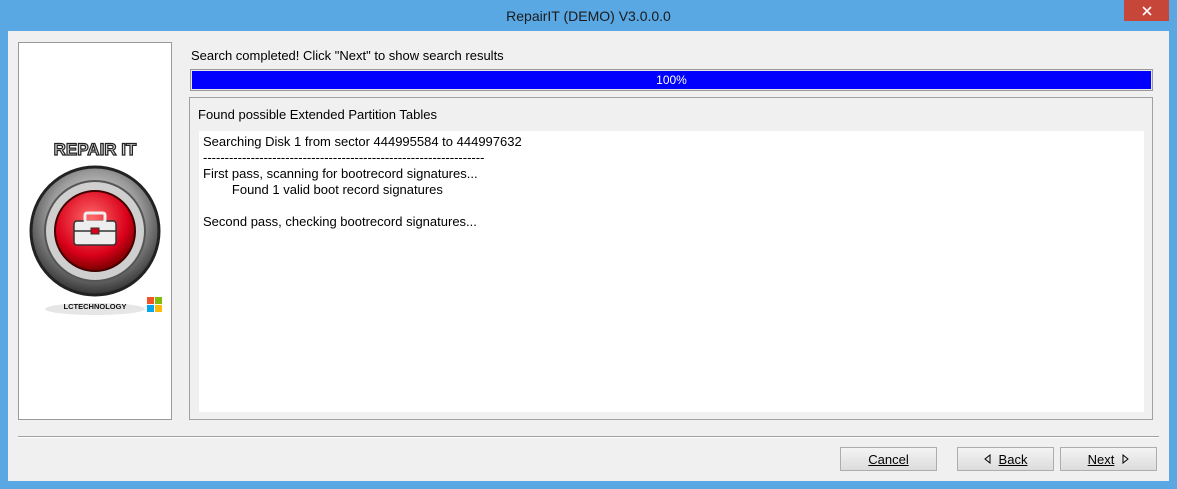 Image resolution: width=1177 pixels, height=489 pixels. I want to click on close-icon, so click(1146, 10).